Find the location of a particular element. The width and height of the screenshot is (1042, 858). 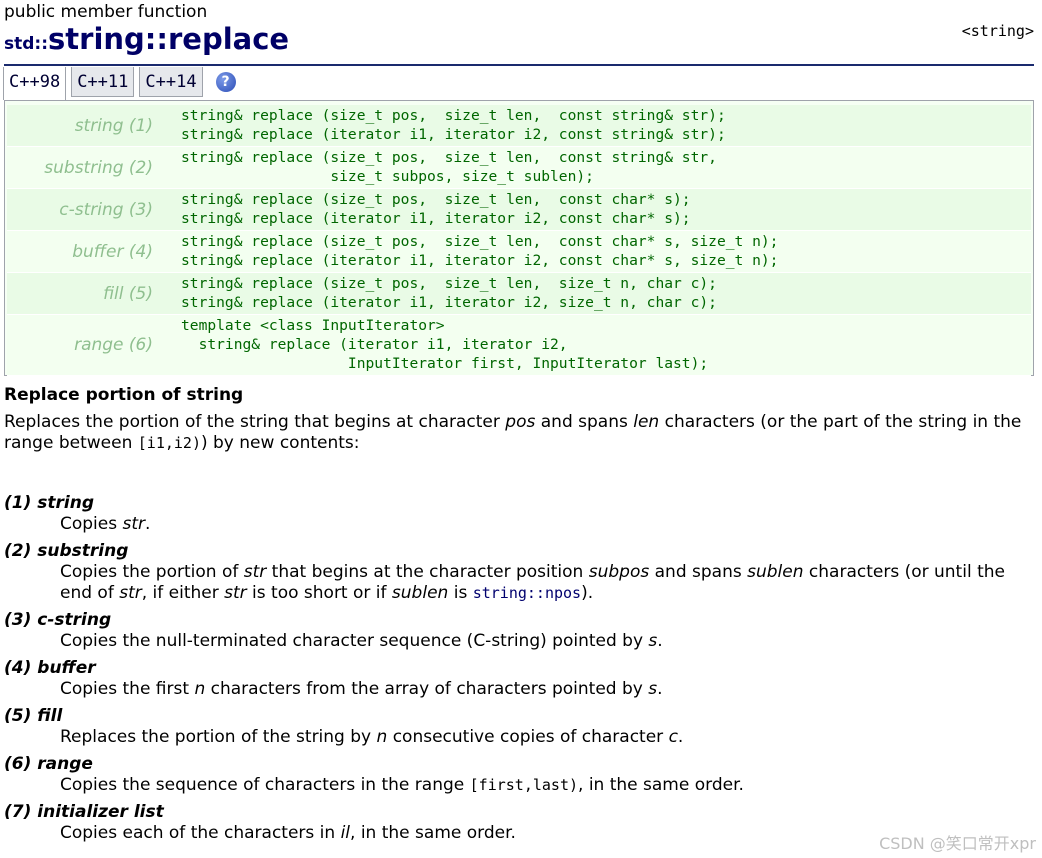

parameter-term: (4) buffer is located at coordinates (50, 668).